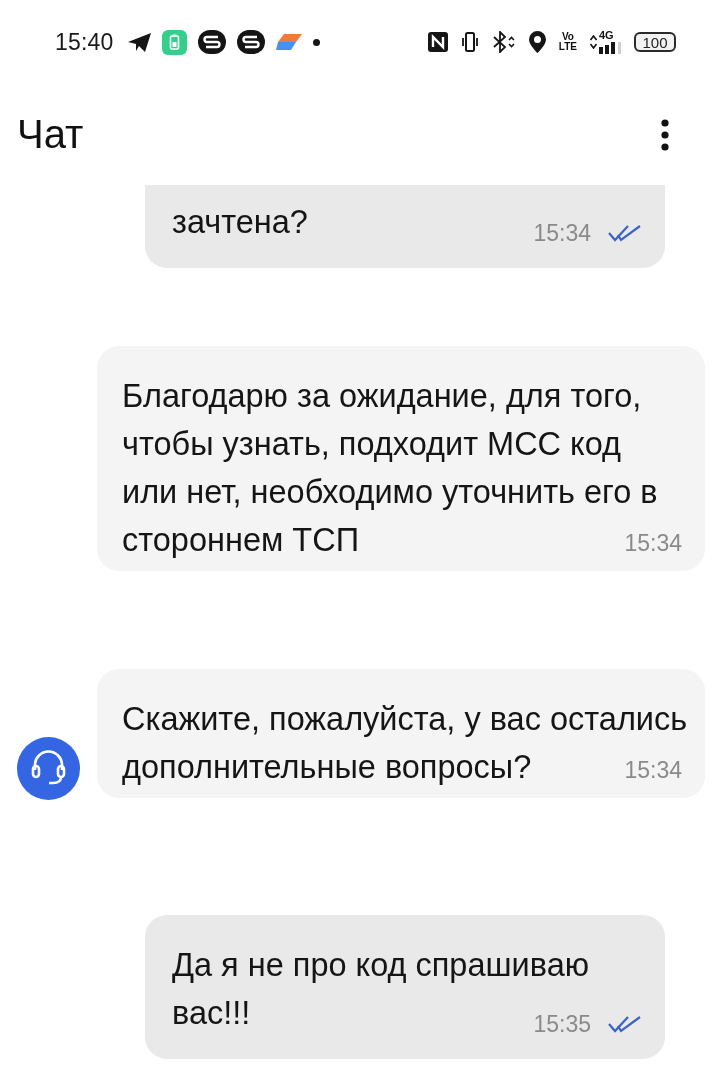 Image resolution: width=722 pixels, height=1080 pixels. What do you see at coordinates (567, 42) in the screenshot?
I see `volte-label: Vo LTE` at bounding box center [567, 42].